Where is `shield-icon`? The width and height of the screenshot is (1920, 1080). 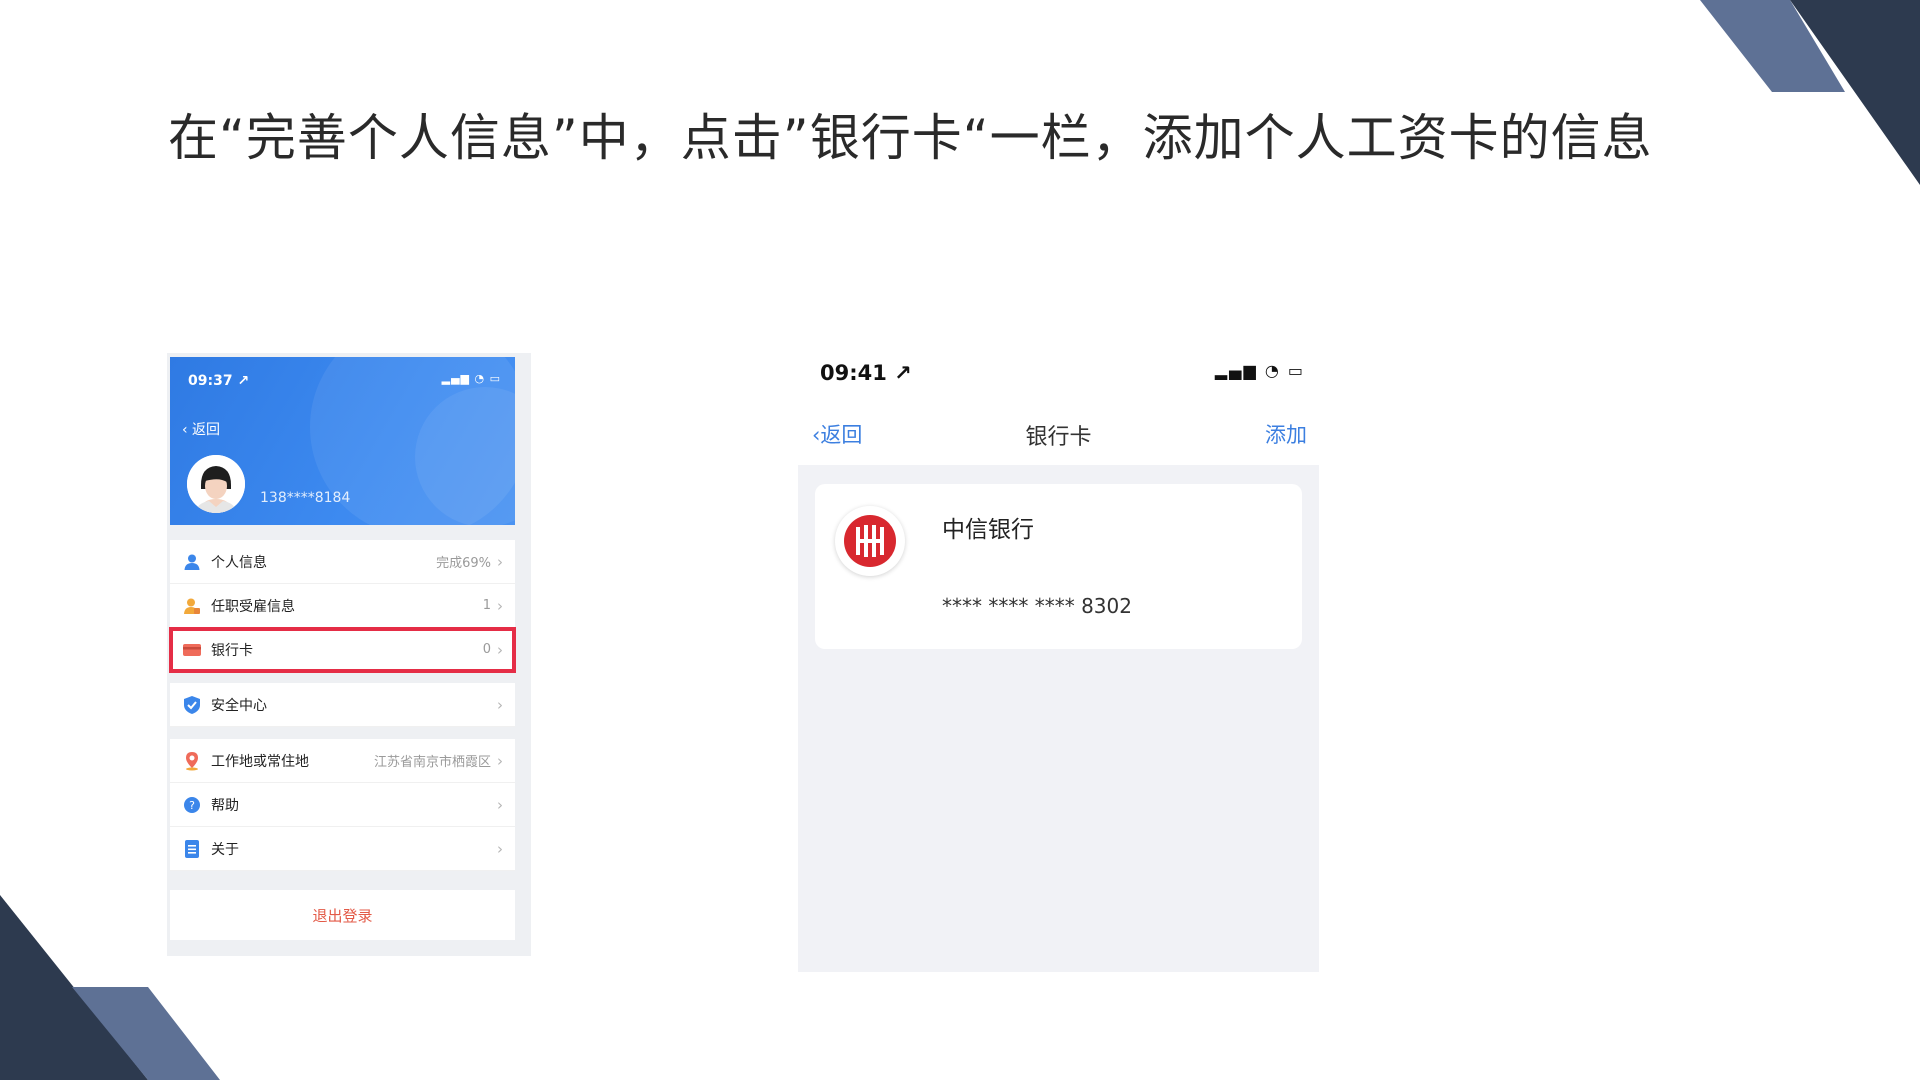 shield-icon is located at coordinates (192, 705).